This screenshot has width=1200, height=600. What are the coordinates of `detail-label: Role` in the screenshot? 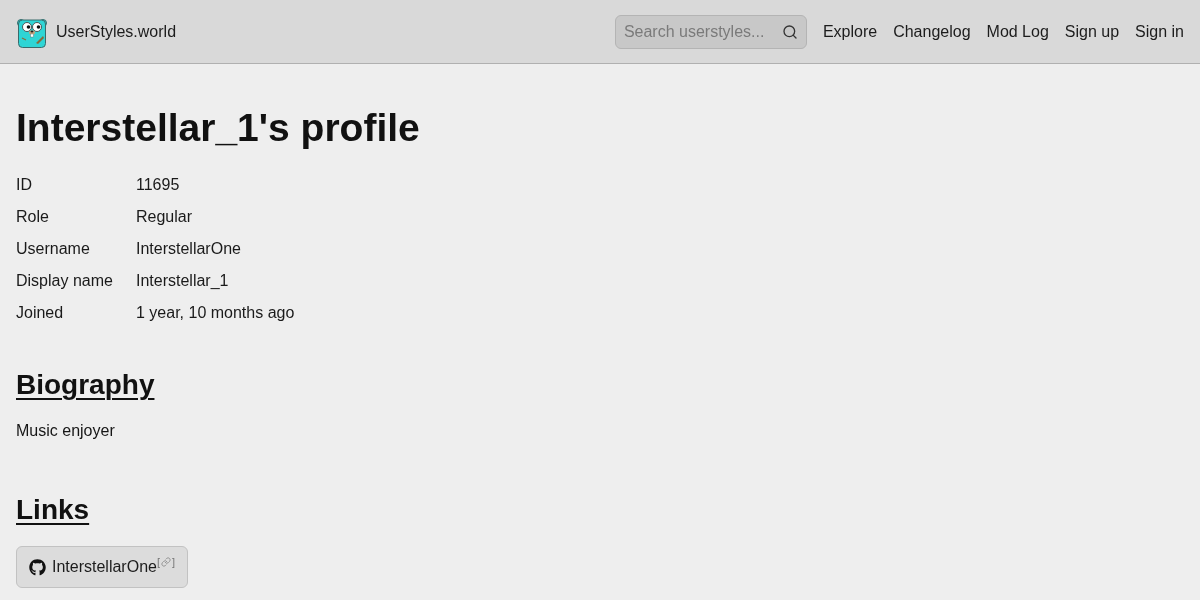 It's located at (32, 217).